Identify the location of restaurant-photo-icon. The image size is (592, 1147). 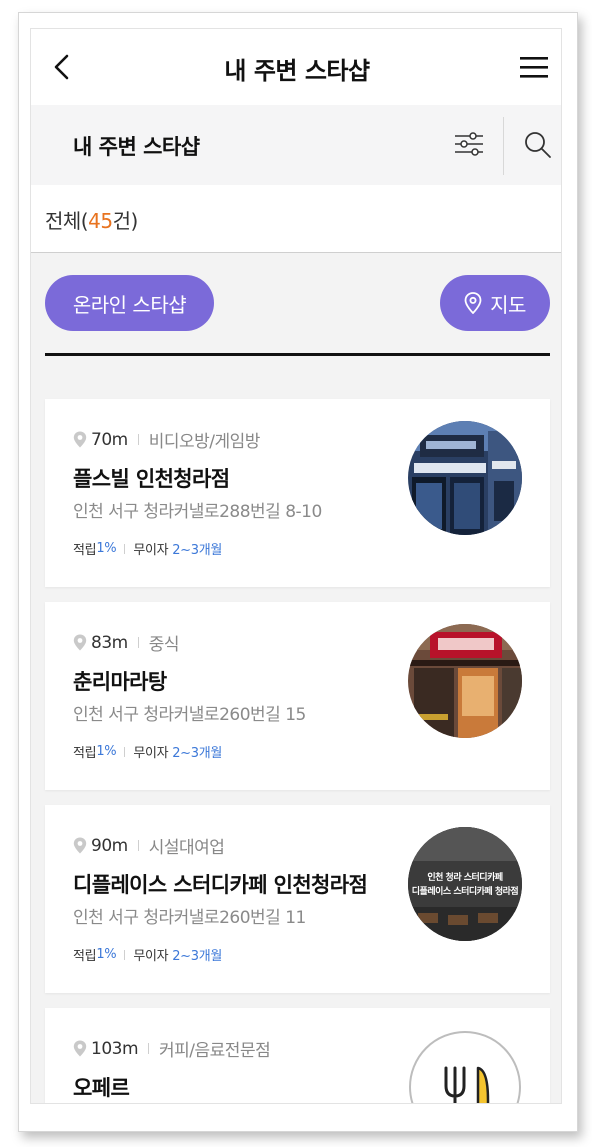
(465, 681).